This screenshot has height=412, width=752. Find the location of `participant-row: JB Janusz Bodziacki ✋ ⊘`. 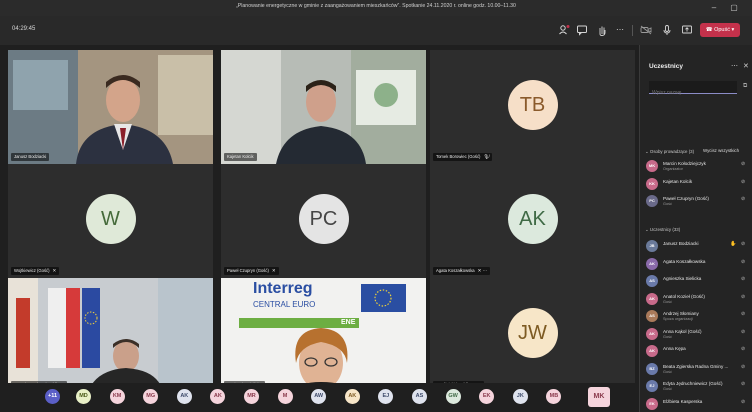

participant-row: JB Janusz Bodziacki ✋ ⊘ is located at coordinates (697, 246).